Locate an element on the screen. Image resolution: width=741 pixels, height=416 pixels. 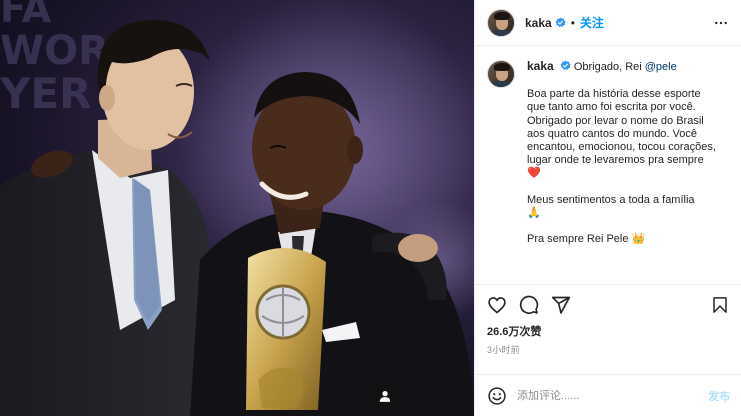
caption-heading: kaka Obrigado, Rei @pele is located at coordinates (622, 66).